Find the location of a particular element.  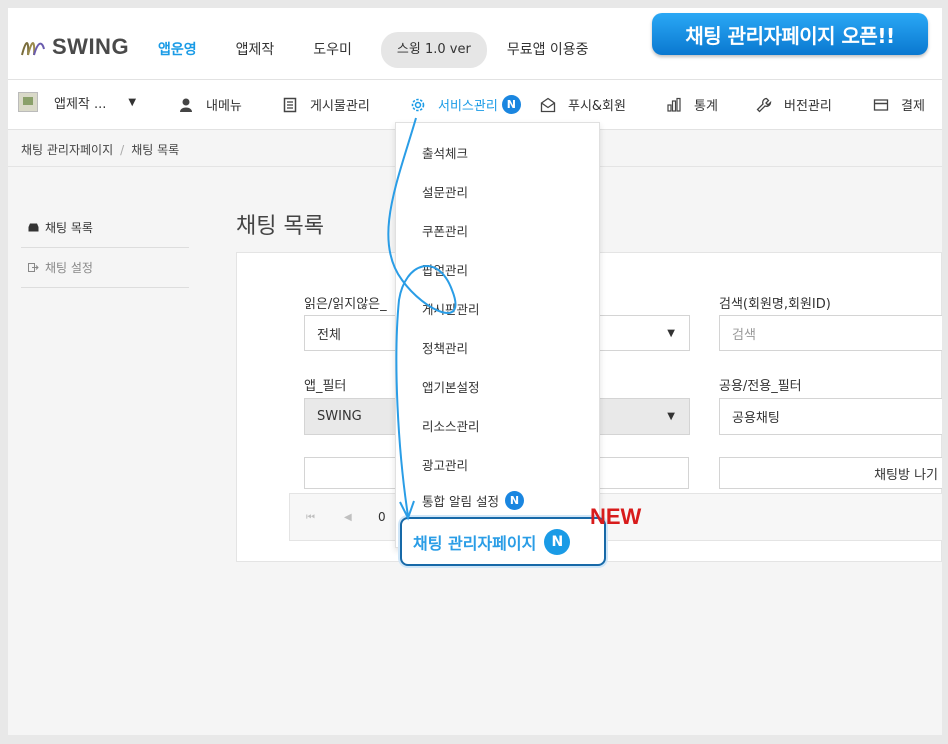

menu-statistics: 통계 is located at coordinates (692, 104).